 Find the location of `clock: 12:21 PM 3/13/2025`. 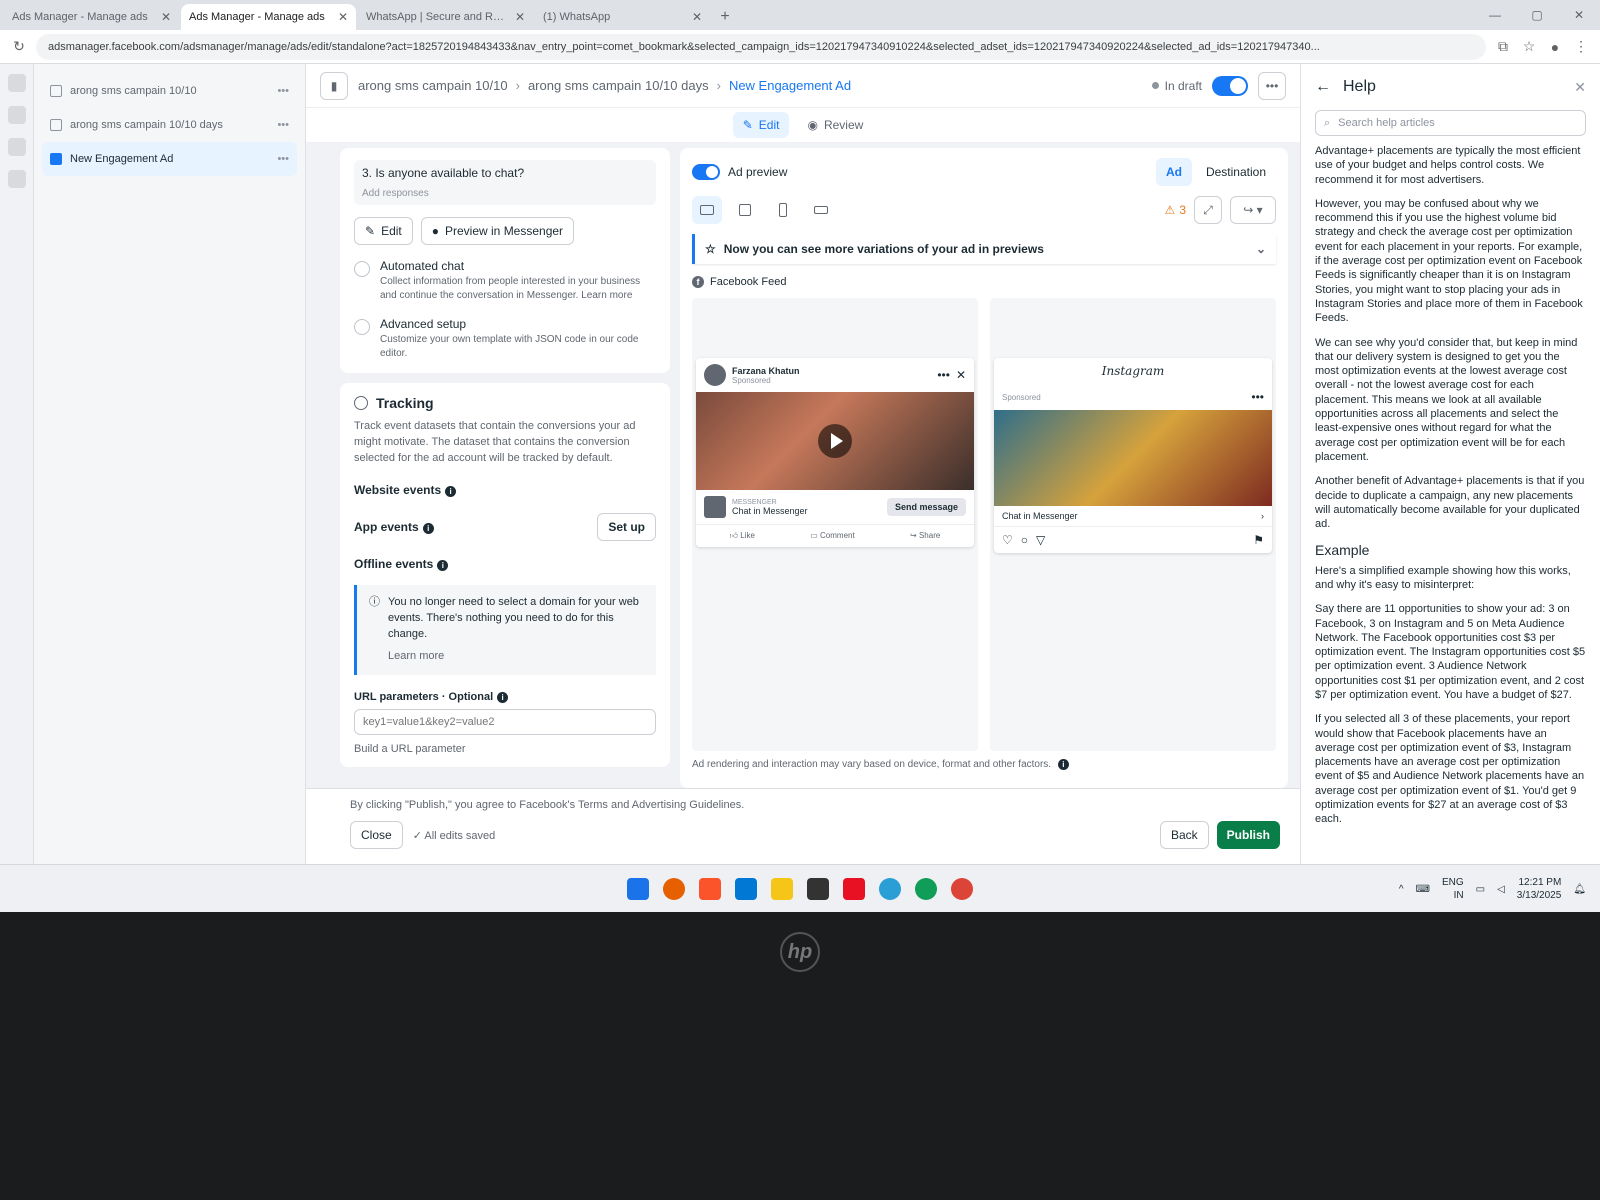

clock: 12:21 PM 3/13/2025 is located at coordinates (1539, 889).